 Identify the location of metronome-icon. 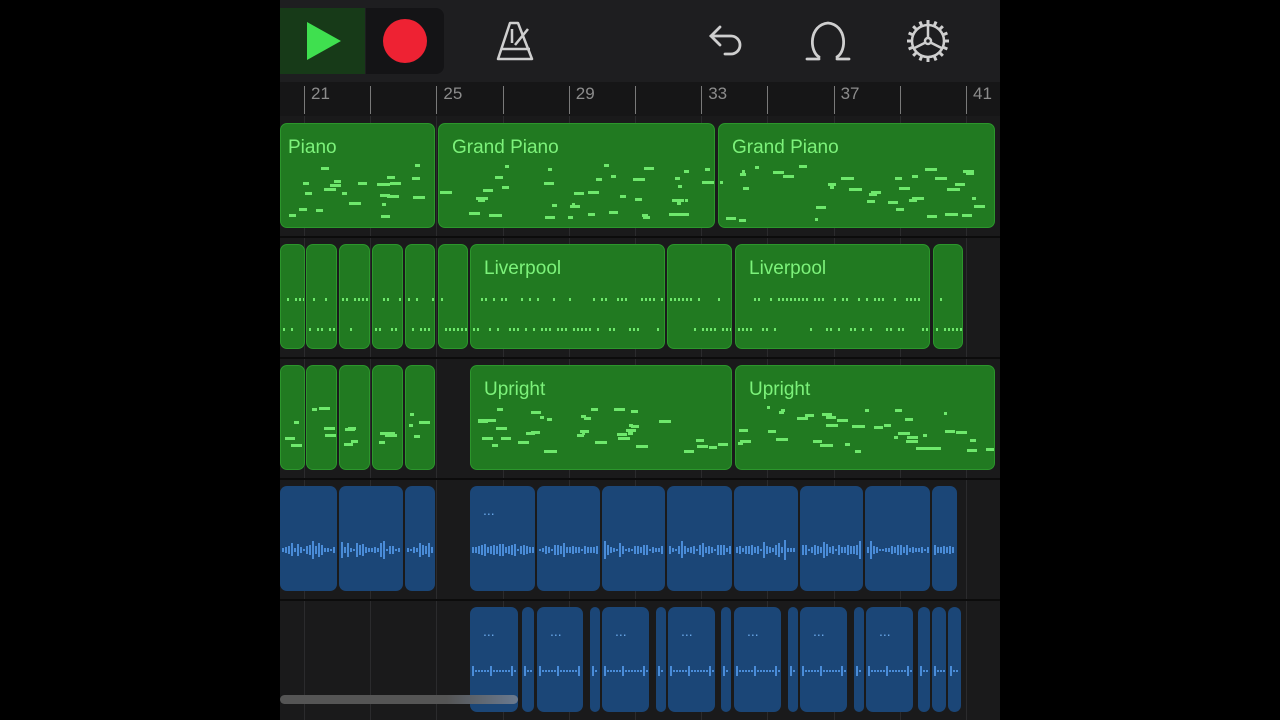
(515, 41).